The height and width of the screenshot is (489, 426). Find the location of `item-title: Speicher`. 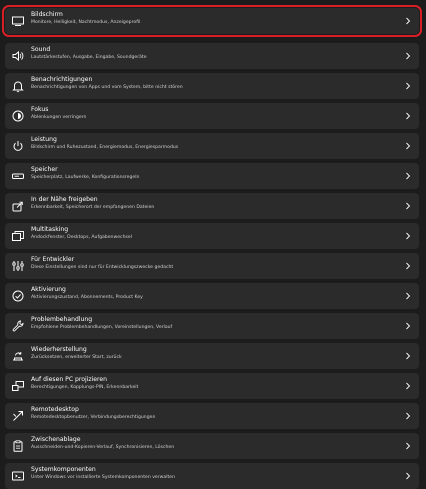

item-title: Speicher is located at coordinates (44, 169).